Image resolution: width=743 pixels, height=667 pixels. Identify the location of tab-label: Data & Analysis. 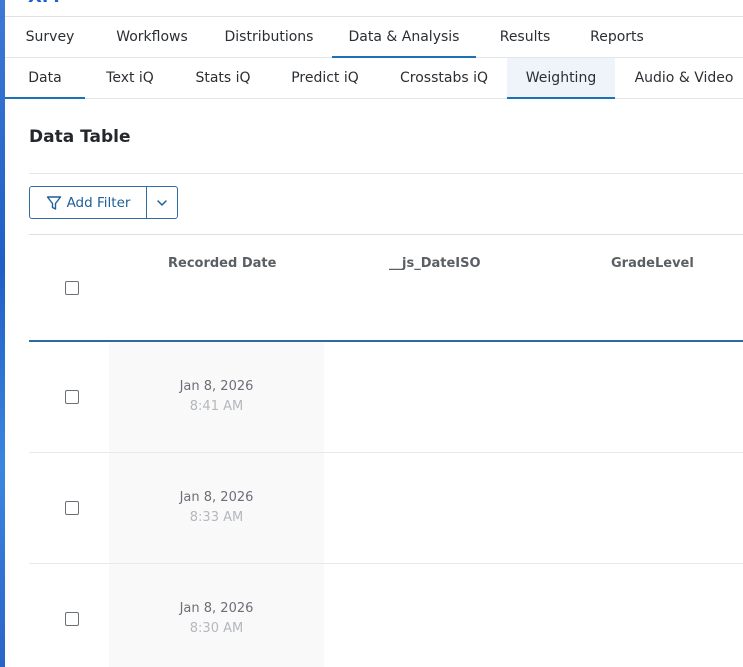
(404, 37).